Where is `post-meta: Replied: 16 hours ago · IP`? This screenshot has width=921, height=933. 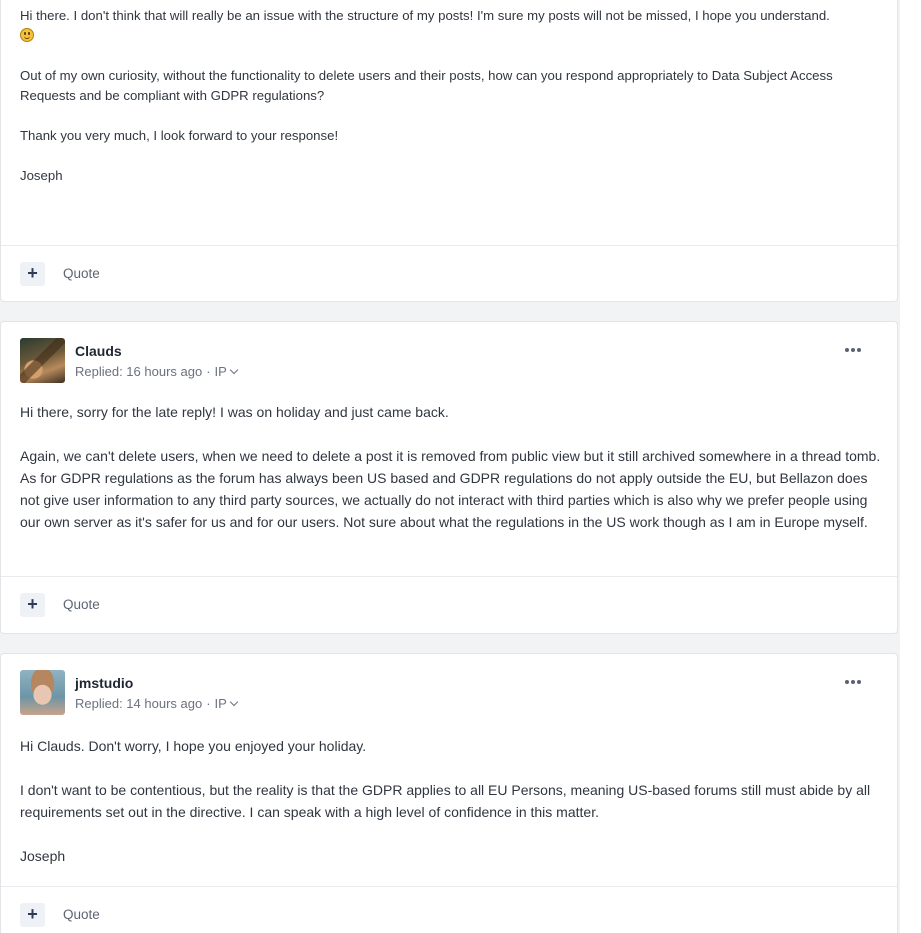
post-meta: Replied: 16 hours ago · IP is located at coordinates (157, 371).